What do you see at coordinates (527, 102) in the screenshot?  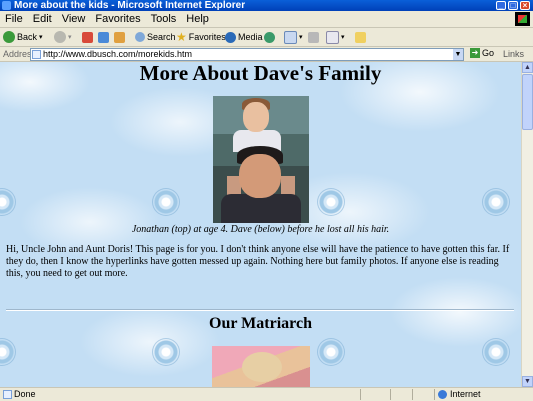 I see `scroll-thumb` at bounding box center [527, 102].